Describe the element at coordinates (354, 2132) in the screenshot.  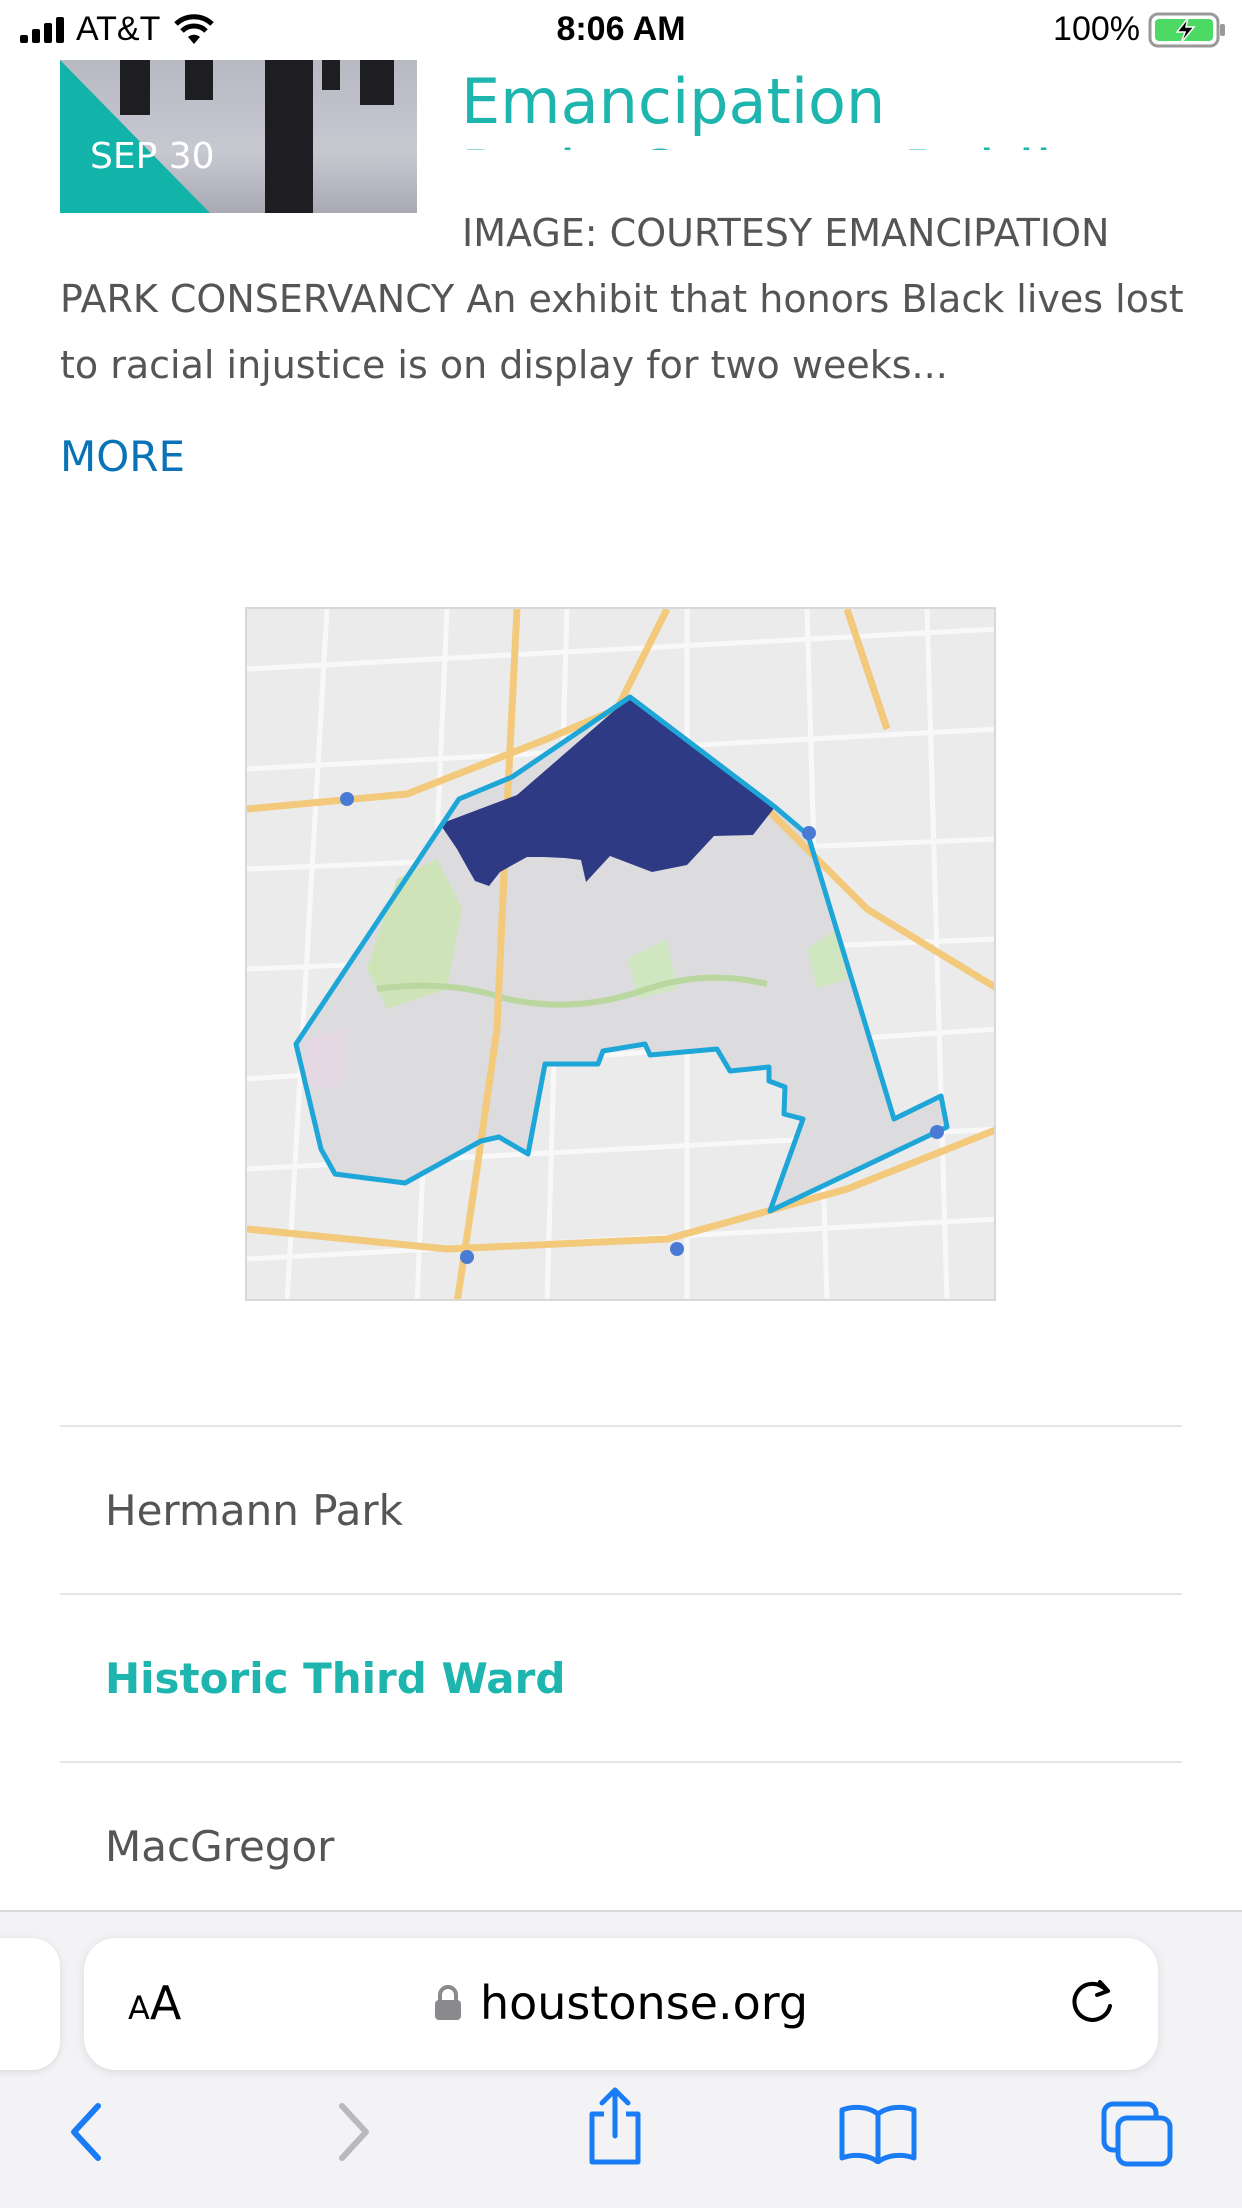
I see `forward-icon` at that location.